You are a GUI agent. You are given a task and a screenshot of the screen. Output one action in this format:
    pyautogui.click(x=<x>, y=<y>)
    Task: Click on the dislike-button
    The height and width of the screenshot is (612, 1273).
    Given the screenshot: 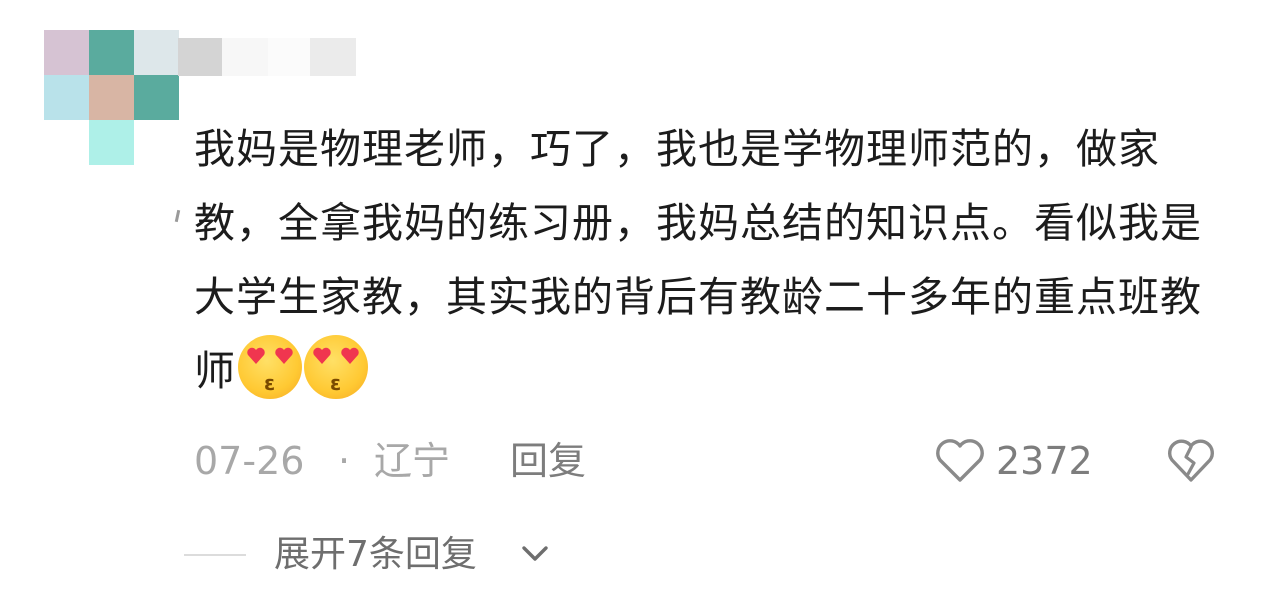 What is the action you would take?
    pyautogui.click(x=1191, y=461)
    